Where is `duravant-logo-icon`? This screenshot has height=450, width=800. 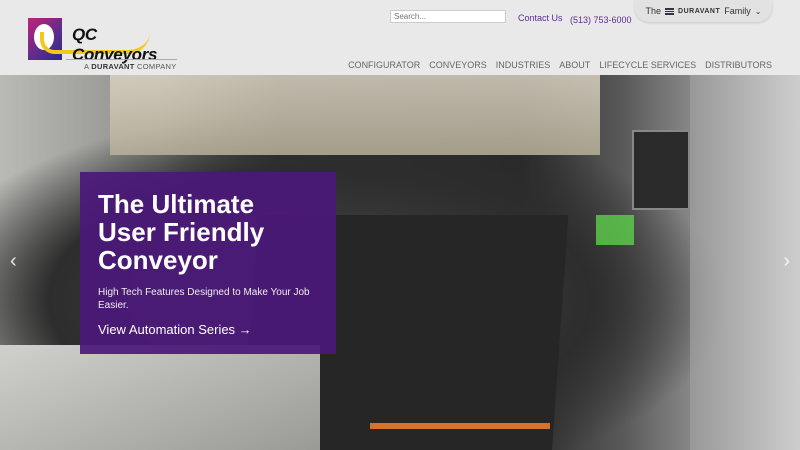 duravant-logo-icon is located at coordinates (670, 11).